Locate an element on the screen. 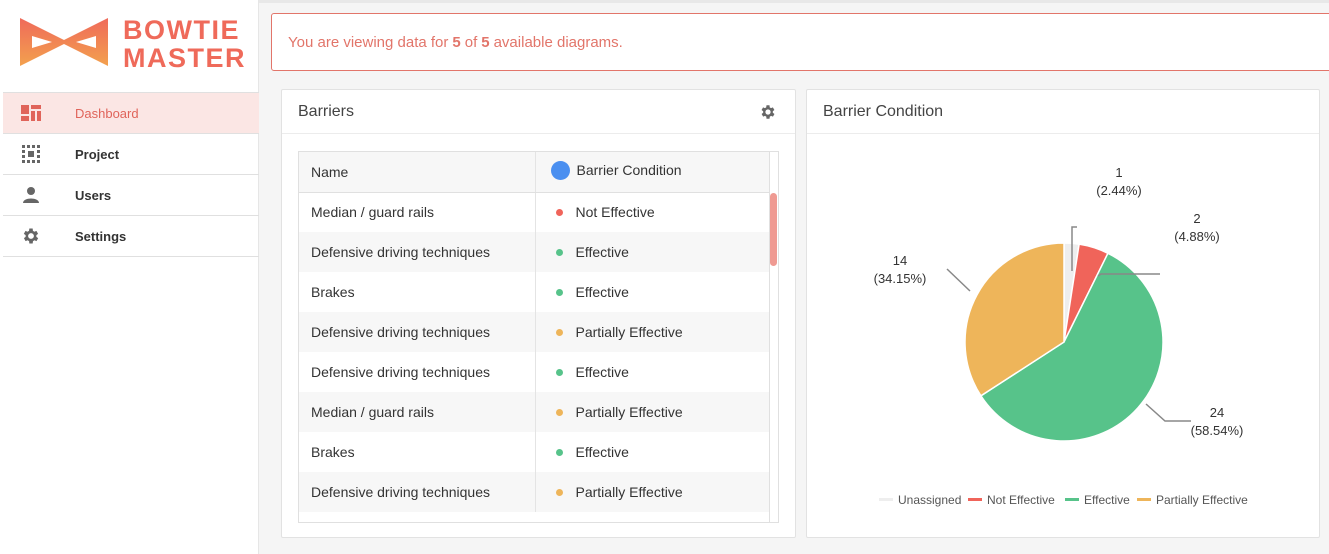  sidebar-item-label: Dashboard is located at coordinates (107, 113).